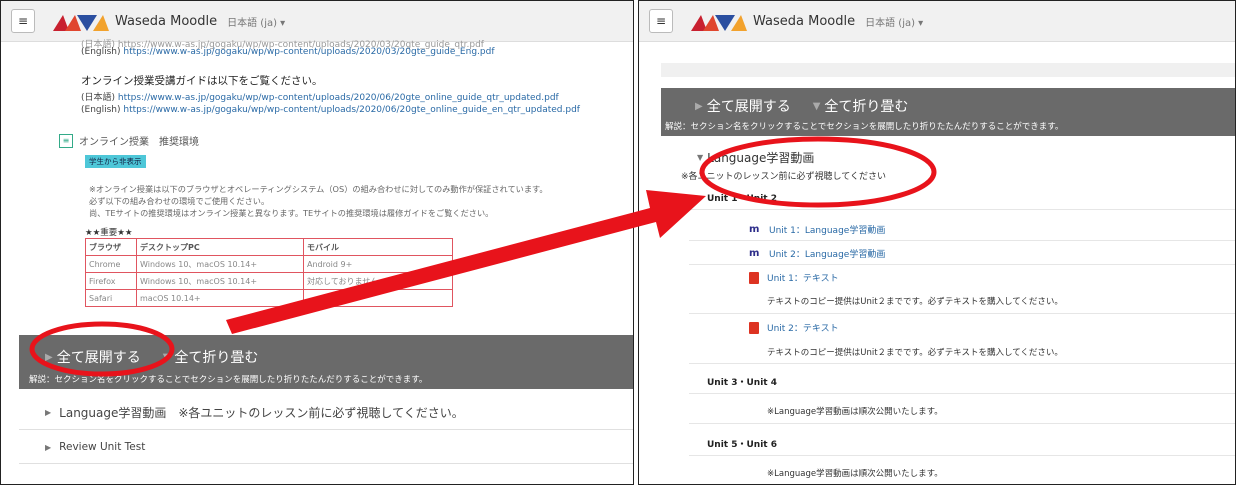 This screenshot has width=1236, height=485. I want to click on table-cell, so click(378, 298).